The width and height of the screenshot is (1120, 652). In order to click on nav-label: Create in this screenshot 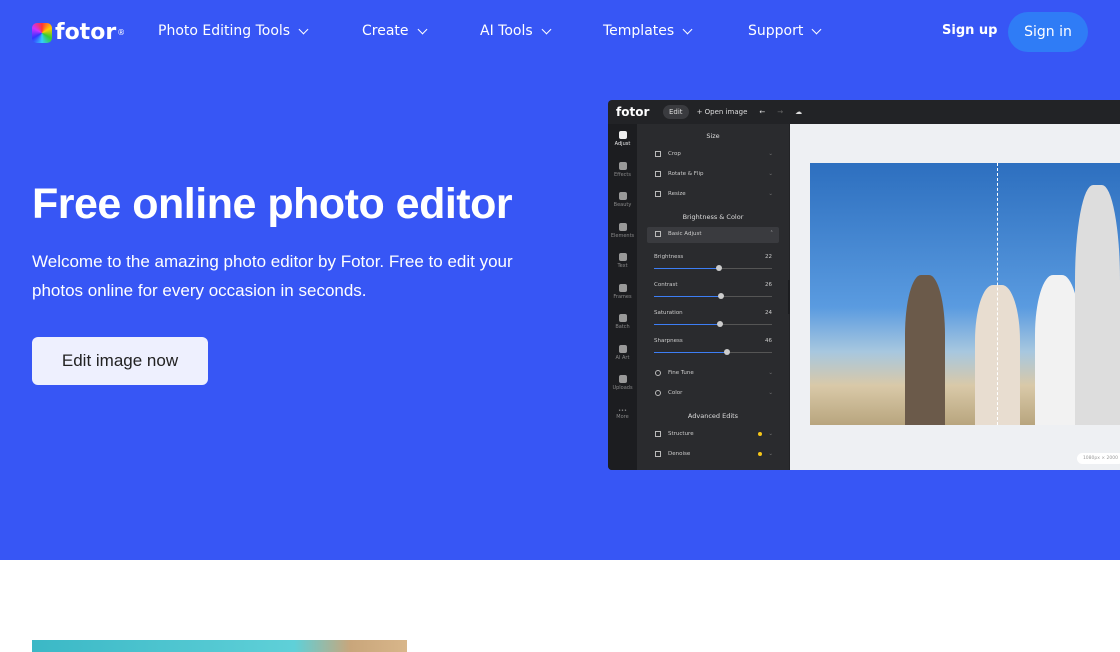, I will do `click(385, 31)`.